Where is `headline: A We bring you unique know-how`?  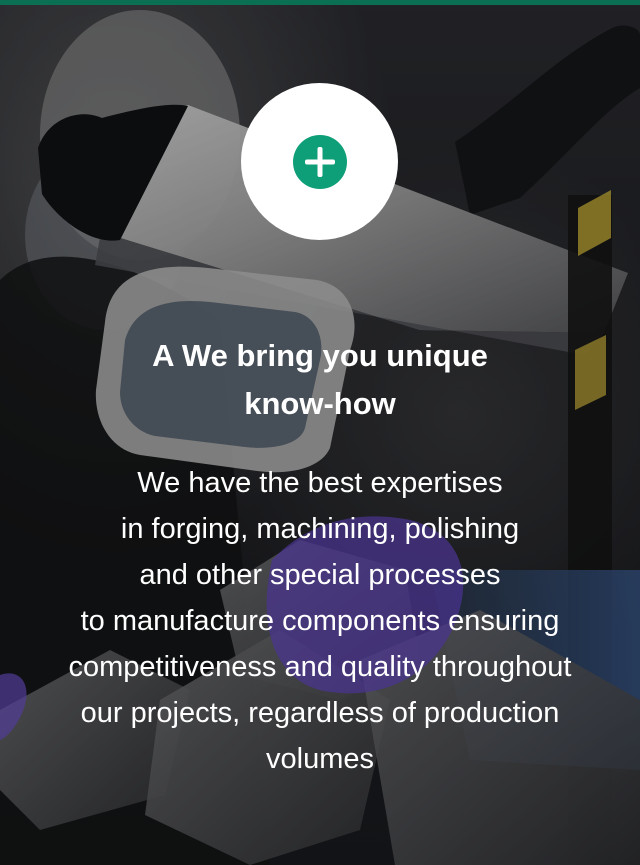
headline: A We bring you unique know-how is located at coordinates (320, 380).